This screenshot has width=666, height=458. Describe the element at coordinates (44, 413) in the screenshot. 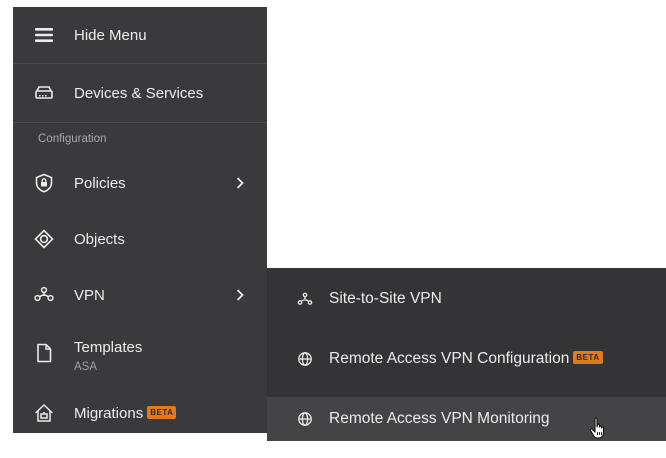

I see `migration-icon` at that location.